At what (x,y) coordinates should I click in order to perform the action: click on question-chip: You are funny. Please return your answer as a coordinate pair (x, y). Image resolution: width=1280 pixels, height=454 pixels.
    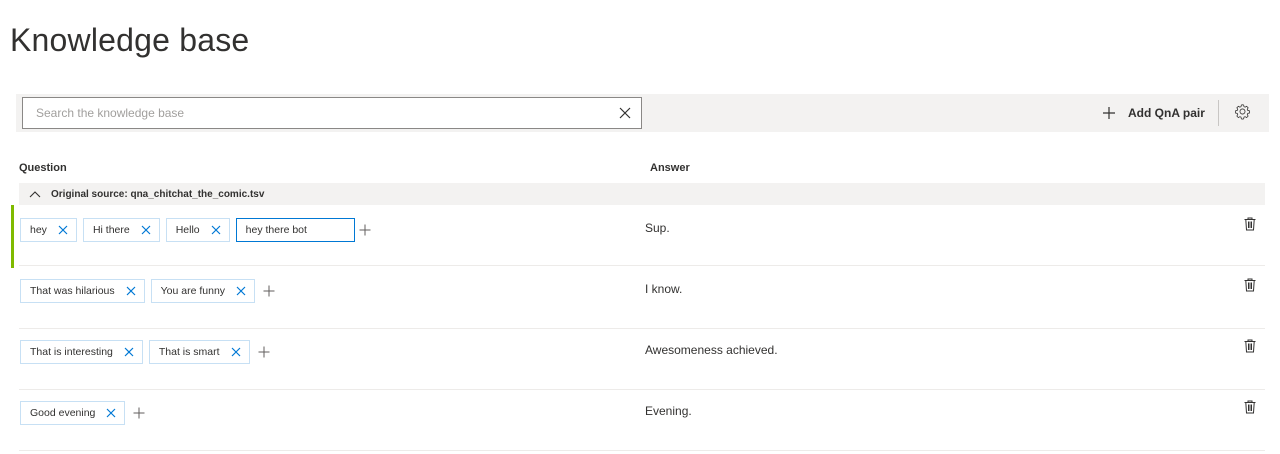
    Looking at the image, I should click on (203, 291).